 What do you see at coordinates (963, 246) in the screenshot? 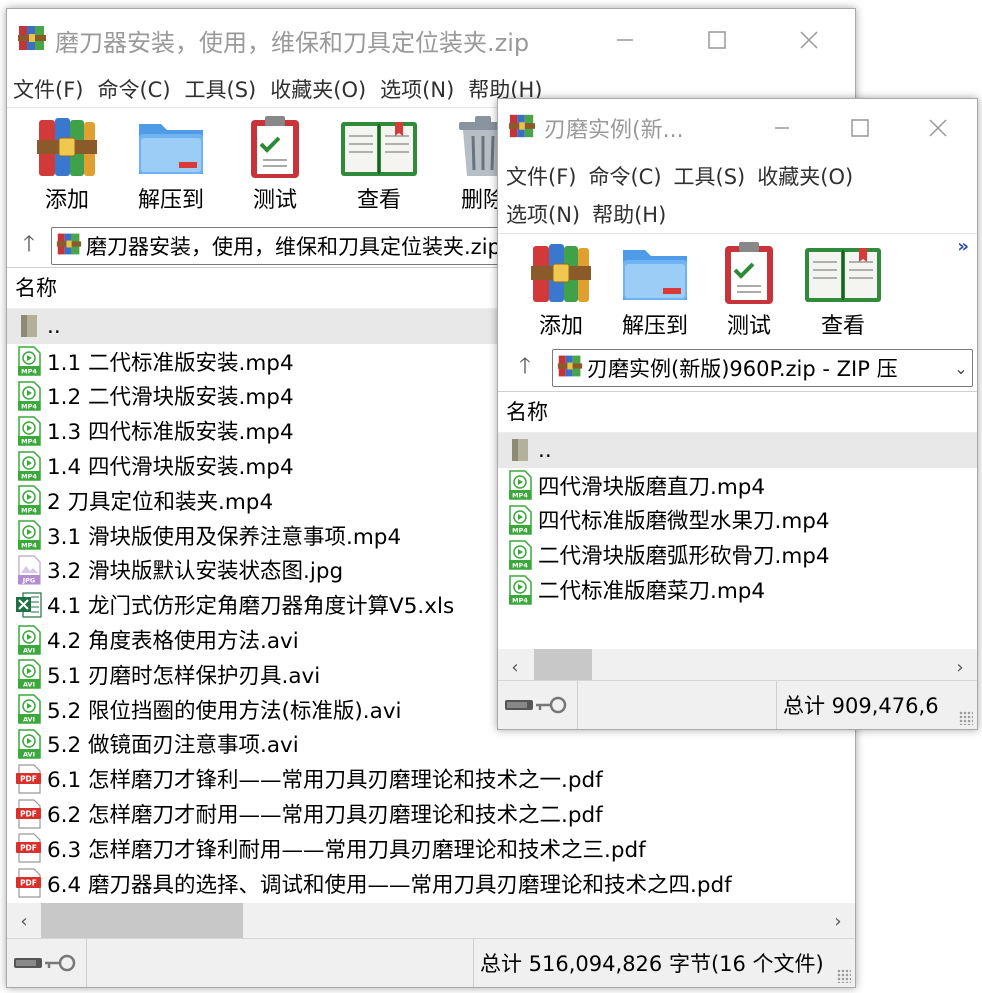
I see `toolbar-overflow-chevron: »` at bounding box center [963, 246].